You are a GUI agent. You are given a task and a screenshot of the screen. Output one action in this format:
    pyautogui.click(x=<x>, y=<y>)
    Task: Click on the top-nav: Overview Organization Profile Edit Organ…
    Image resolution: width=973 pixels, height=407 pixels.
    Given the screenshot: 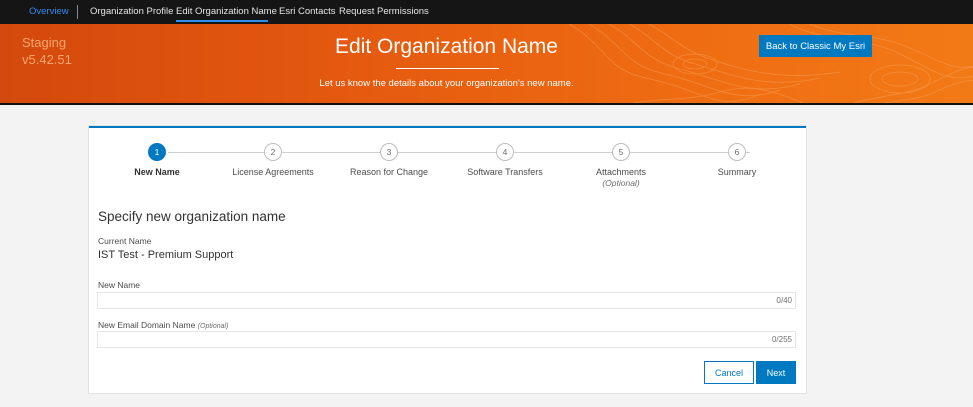 What is the action you would take?
    pyautogui.click(x=486, y=12)
    